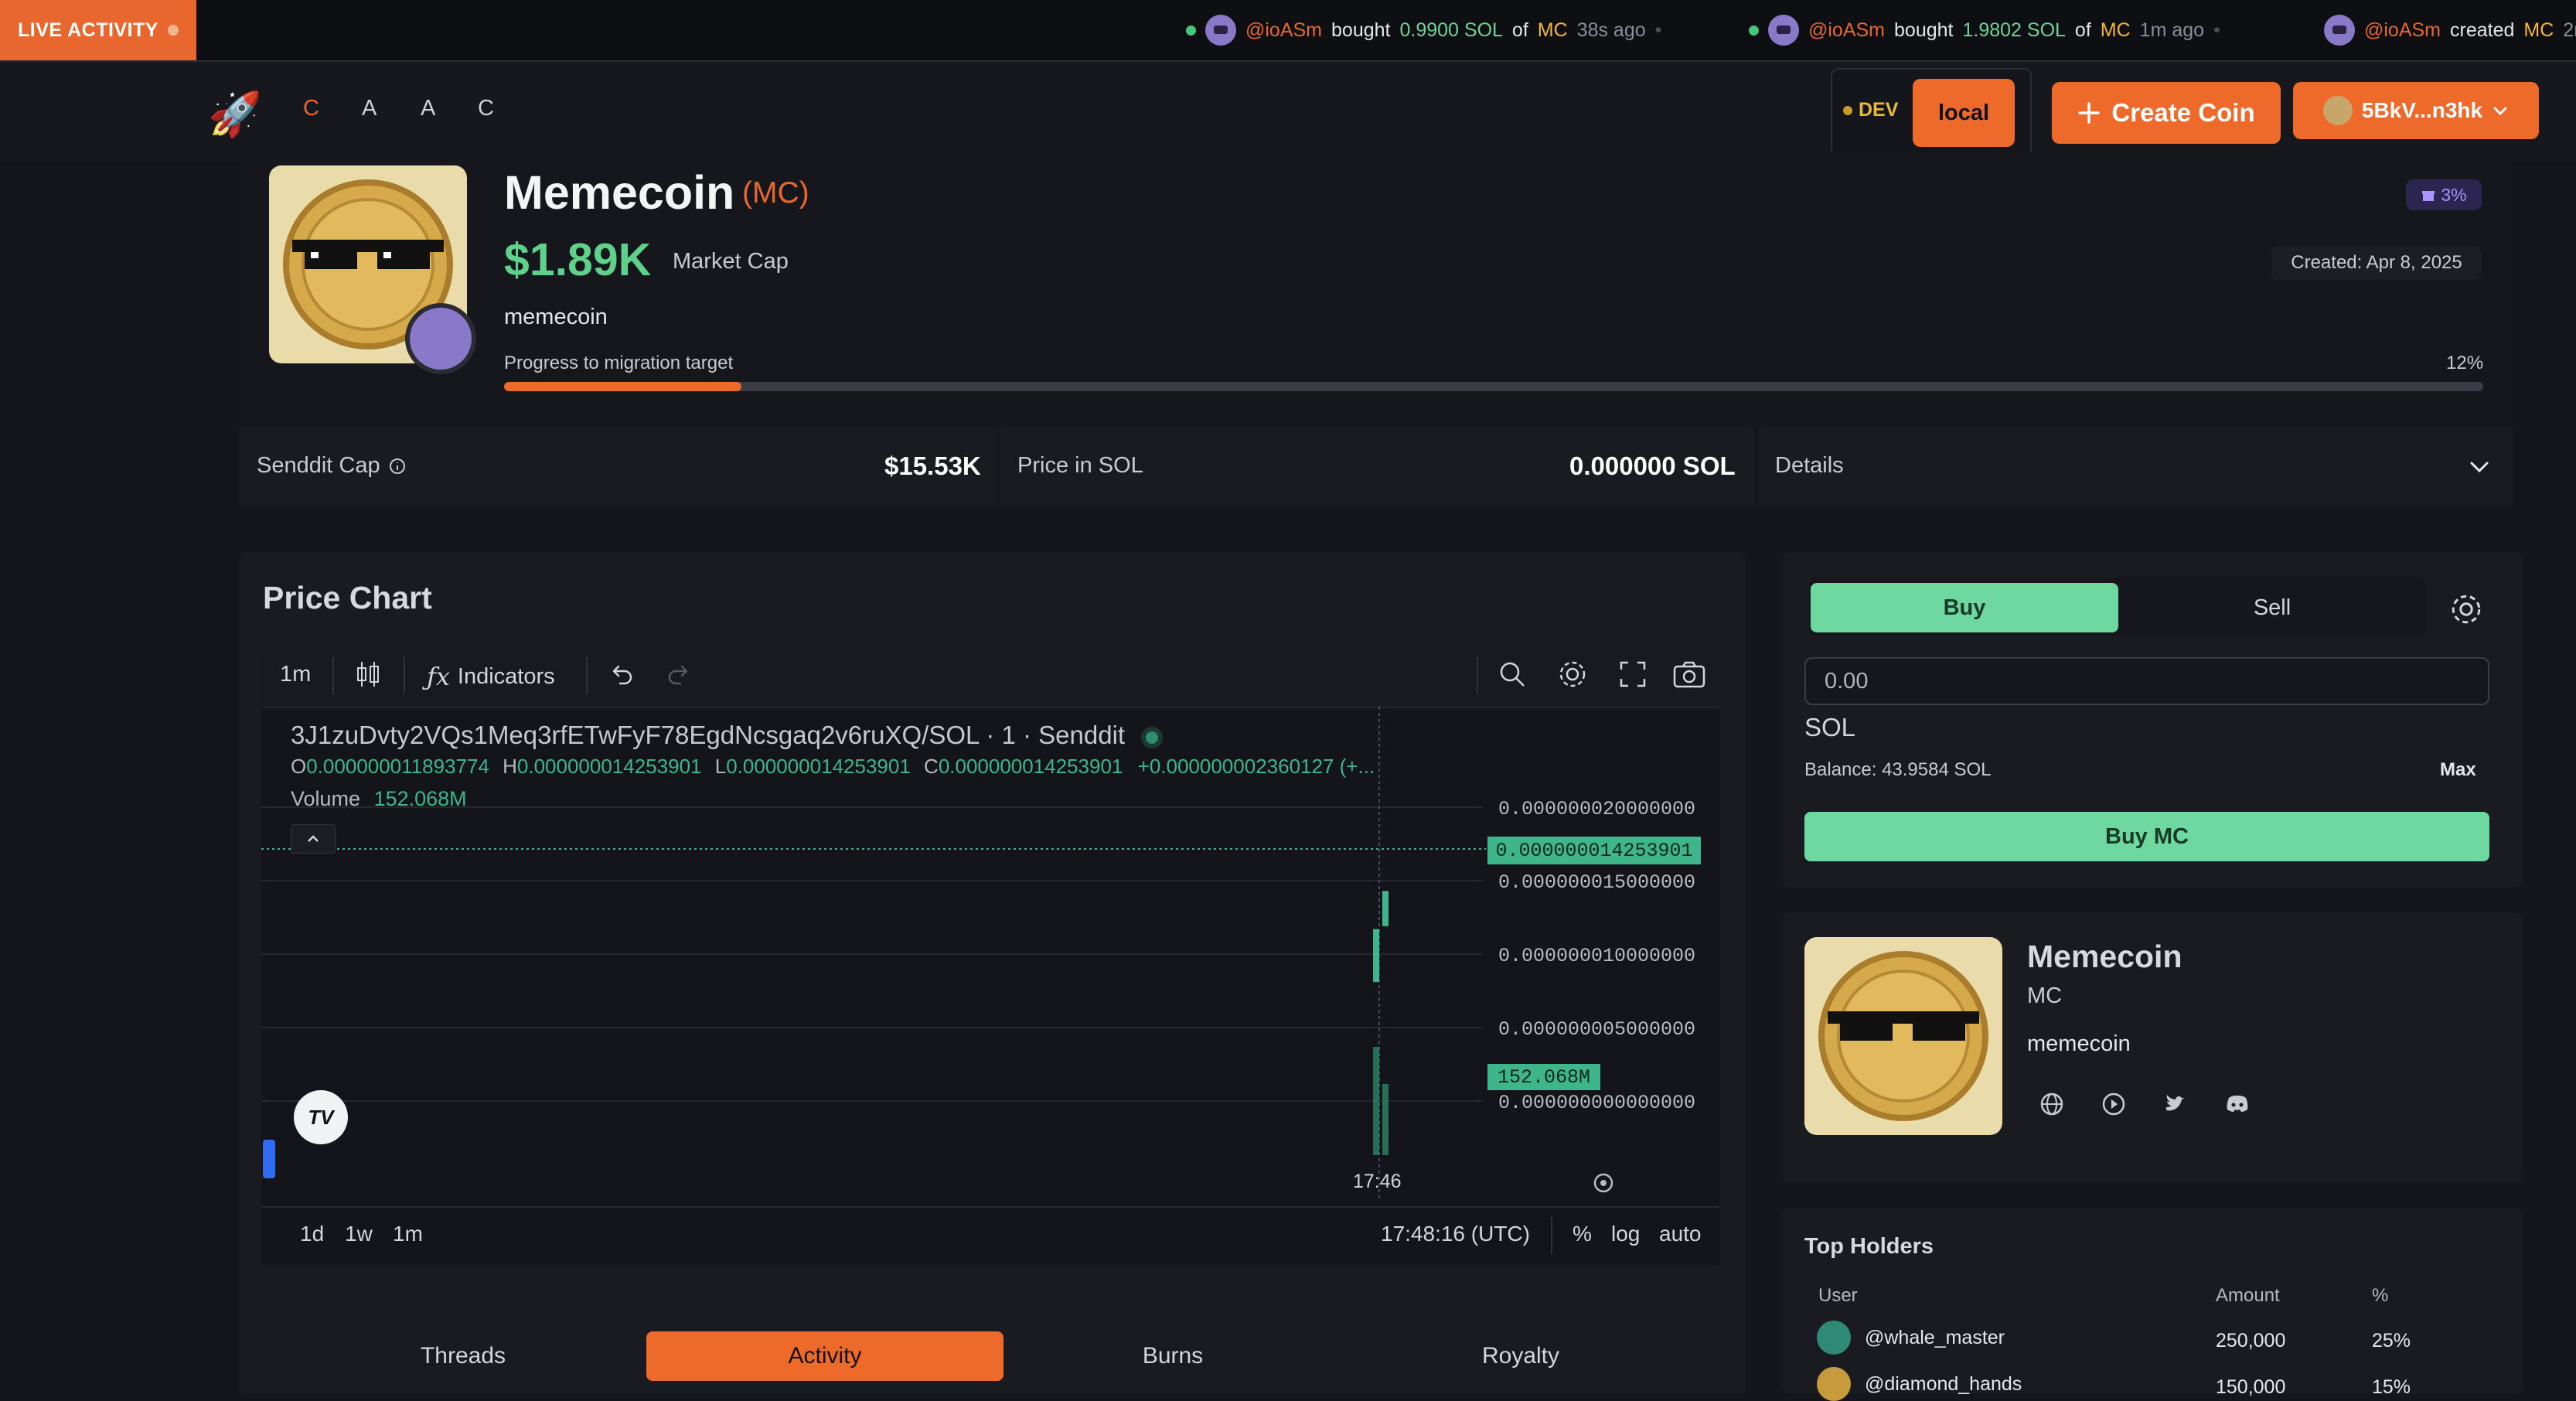 The height and width of the screenshot is (1401, 2576). I want to click on y-tick-label: 0.000000020000000, so click(1597, 809).